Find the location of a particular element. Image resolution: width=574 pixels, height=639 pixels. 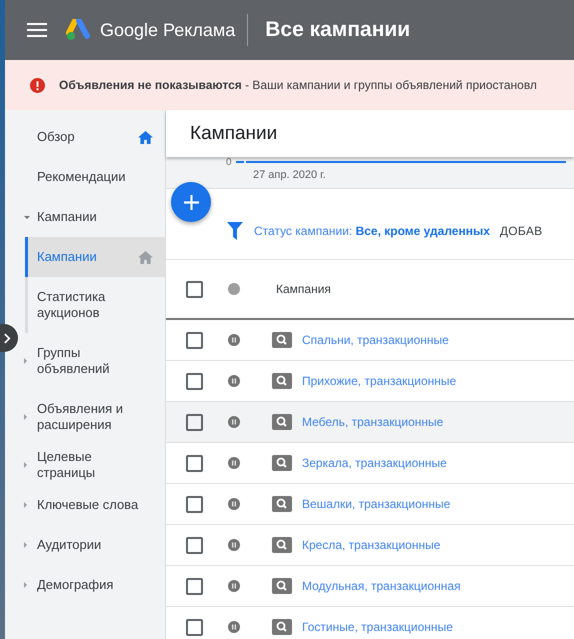

campaign-link: Гостиные, транзакционные is located at coordinates (377, 627).